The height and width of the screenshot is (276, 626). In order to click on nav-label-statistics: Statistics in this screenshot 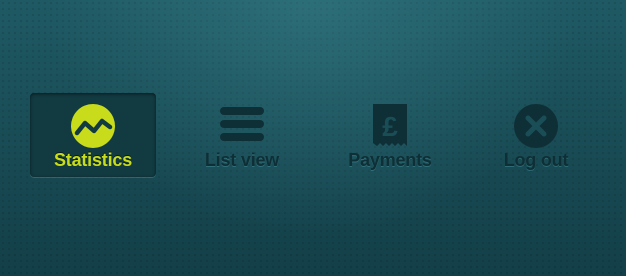, I will do `click(93, 160)`.